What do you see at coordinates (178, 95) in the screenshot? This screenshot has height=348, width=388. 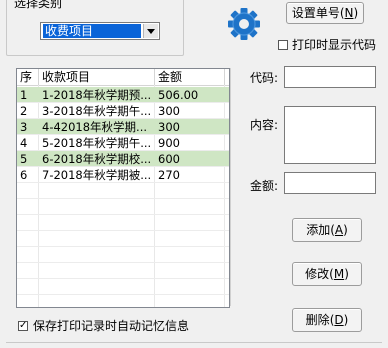 I see `cell-amount: 506.00` at bounding box center [178, 95].